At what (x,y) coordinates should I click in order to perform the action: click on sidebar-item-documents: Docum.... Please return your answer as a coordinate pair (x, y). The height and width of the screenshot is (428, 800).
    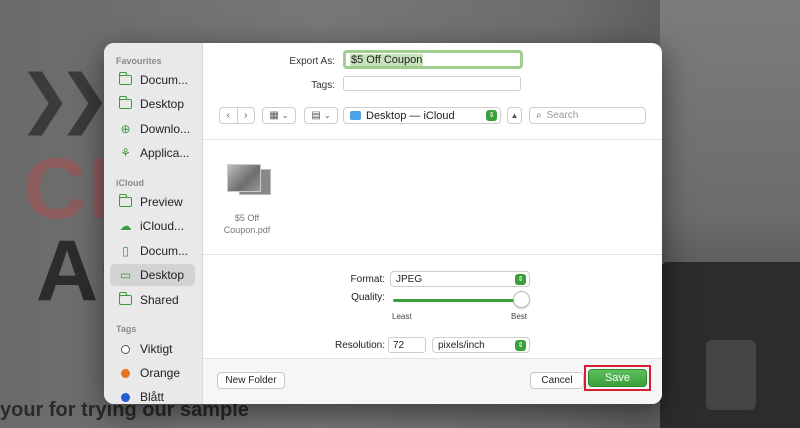
    Looking at the image, I should click on (152, 80).